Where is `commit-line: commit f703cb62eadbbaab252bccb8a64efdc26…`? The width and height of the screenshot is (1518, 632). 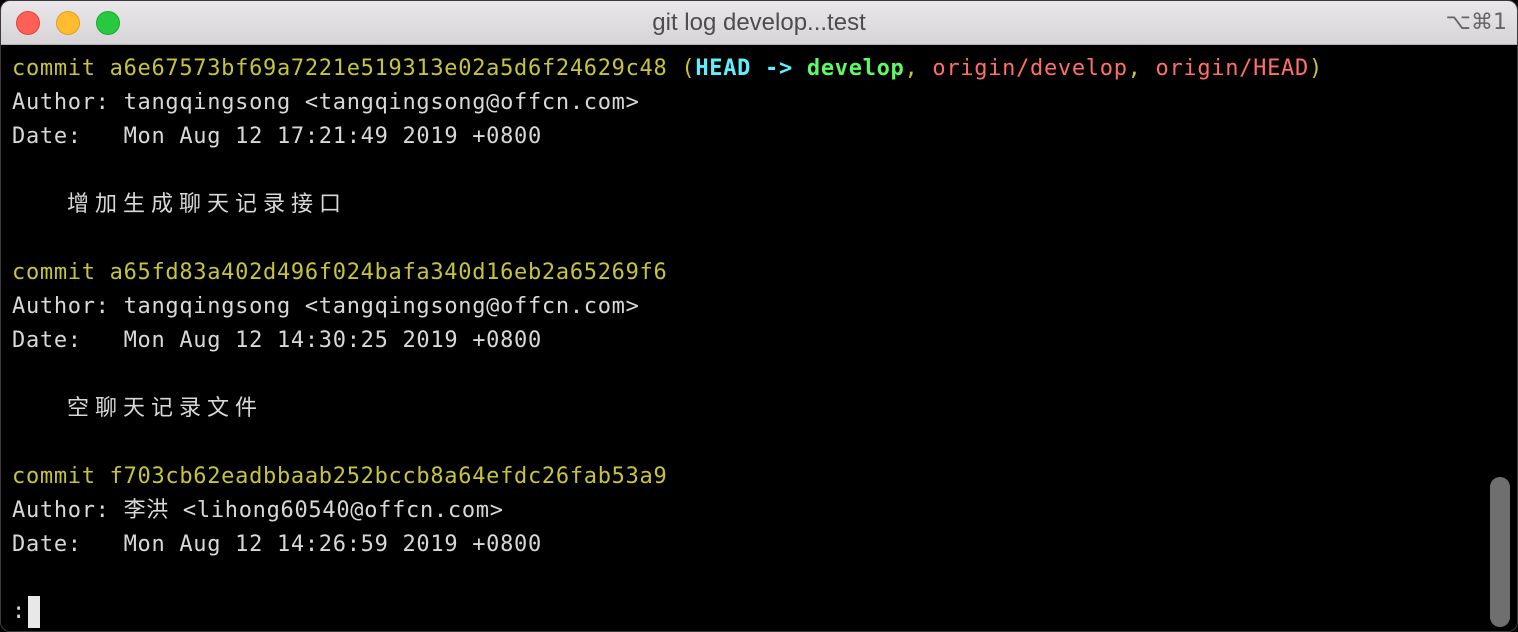
commit-line: commit f703cb62eadbbaab252bccb8a64efdc26… is located at coordinates (339, 477).